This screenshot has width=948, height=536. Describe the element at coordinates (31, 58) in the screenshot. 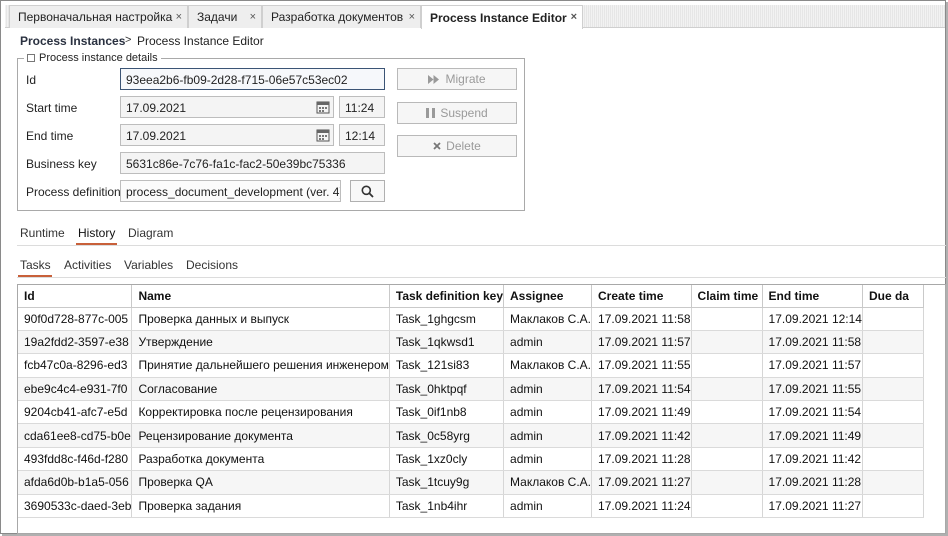

I see `collapse-toggle-icon` at that location.